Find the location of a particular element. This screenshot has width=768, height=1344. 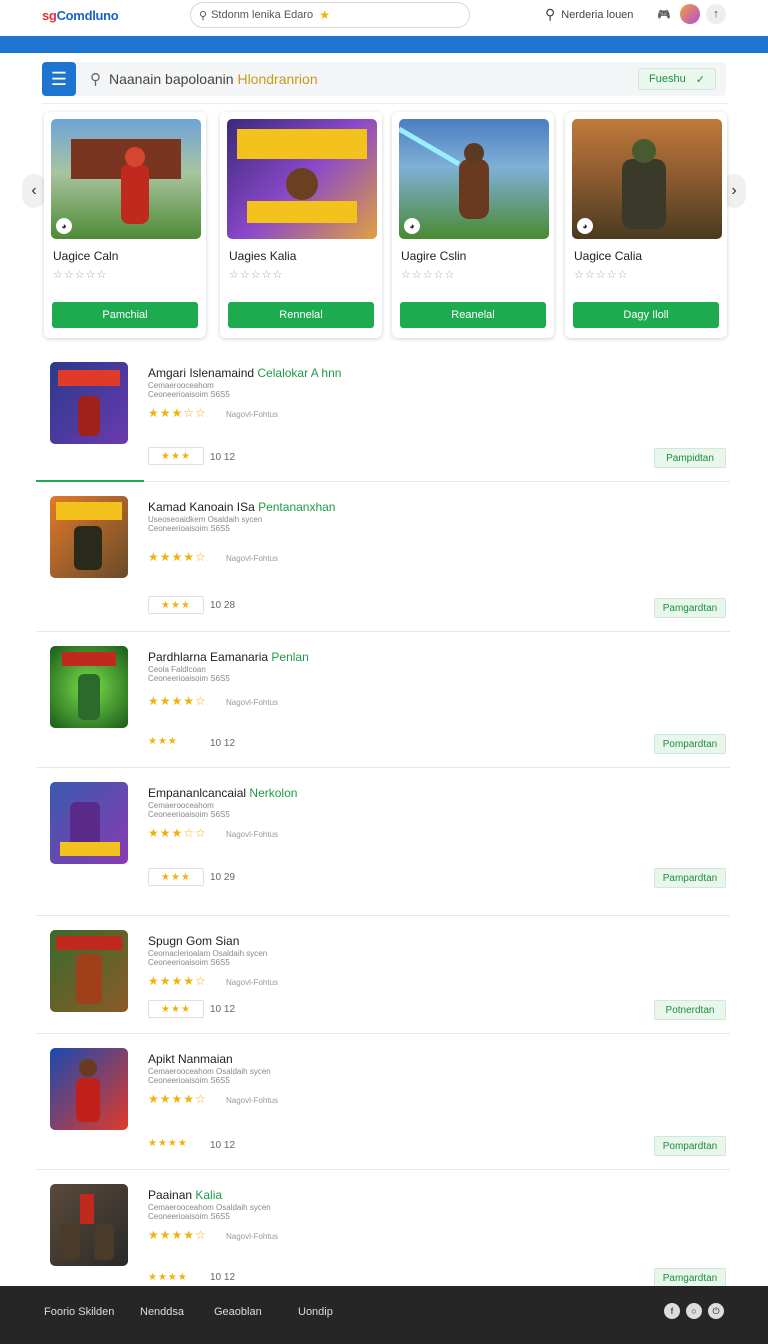

card-title: Uagire Cslin is located at coordinates (434, 256).